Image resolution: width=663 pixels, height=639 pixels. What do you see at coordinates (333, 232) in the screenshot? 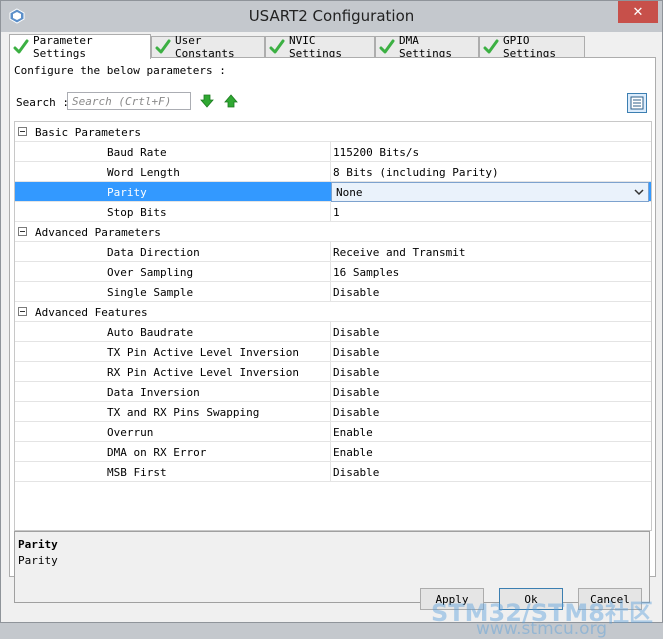
I see `group-advanced-parameters: Advanced Parameters` at bounding box center [333, 232].